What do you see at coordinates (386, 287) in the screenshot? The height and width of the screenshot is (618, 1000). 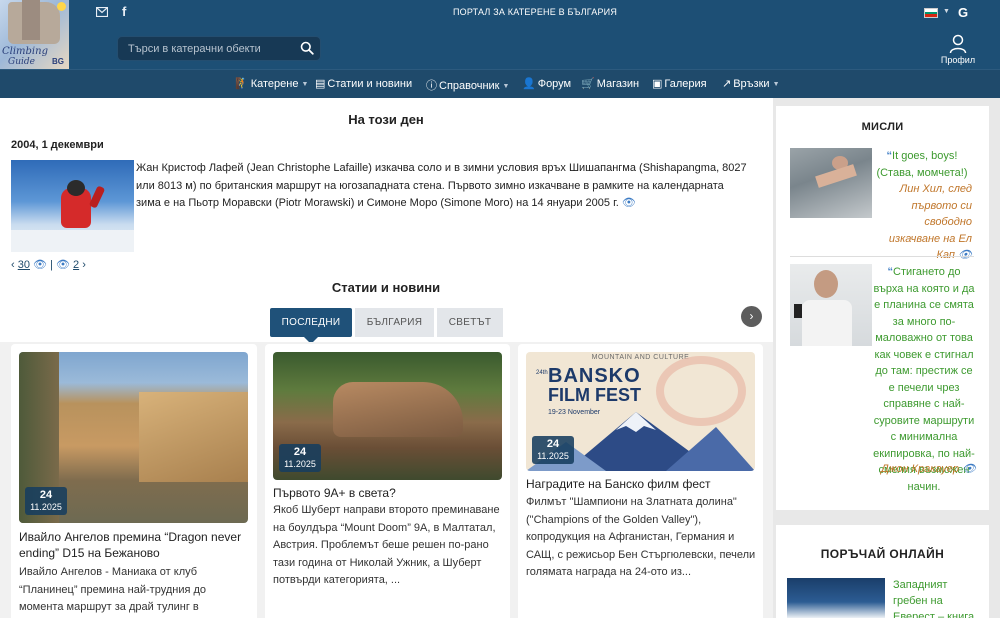 I see `news-section-title: Статии и новини` at bounding box center [386, 287].